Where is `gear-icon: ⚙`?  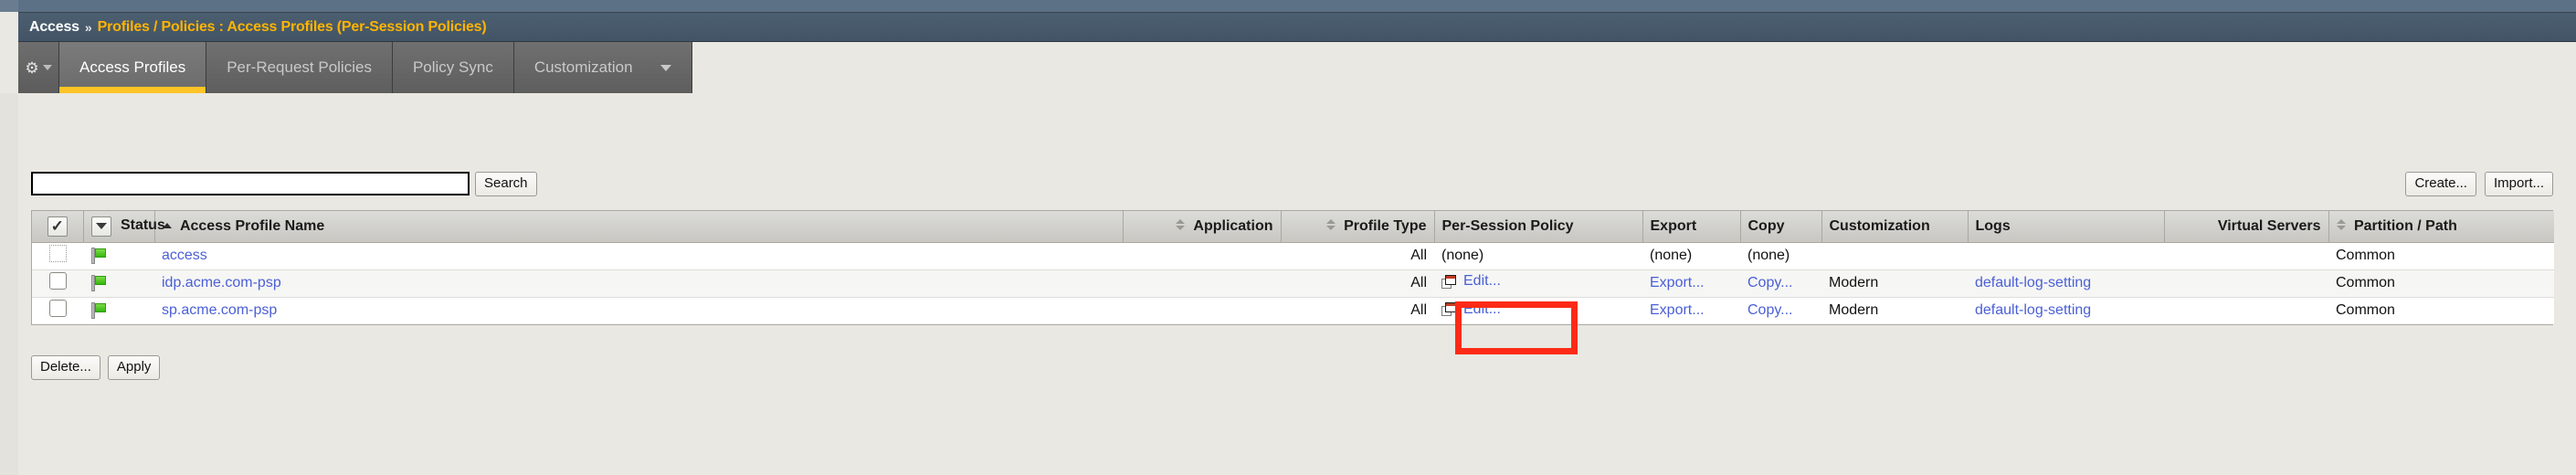 gear-icon: ⚙ is located at coordinates (32, 68).